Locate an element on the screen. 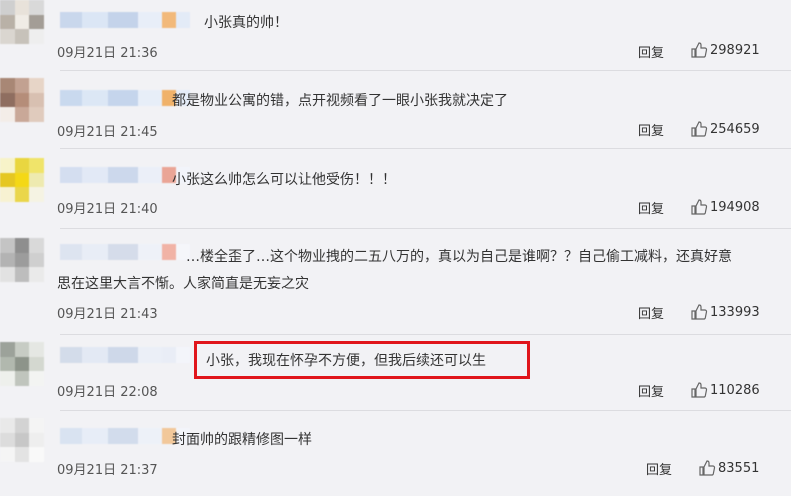 The image size is (791, 496). like-button: 133993 is located at coordinates (725, 312).